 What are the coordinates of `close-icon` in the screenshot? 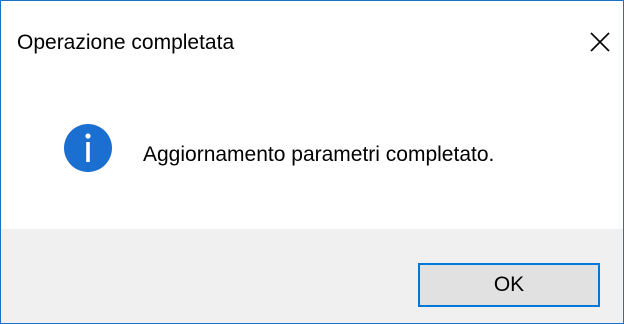 It's located at (600, 42).